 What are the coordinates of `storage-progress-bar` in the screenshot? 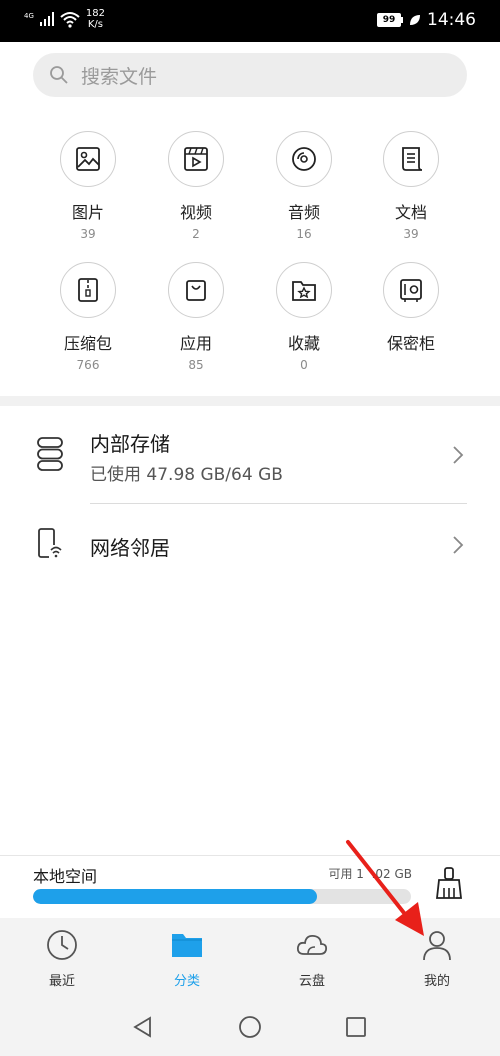 It's located at (222, 896).